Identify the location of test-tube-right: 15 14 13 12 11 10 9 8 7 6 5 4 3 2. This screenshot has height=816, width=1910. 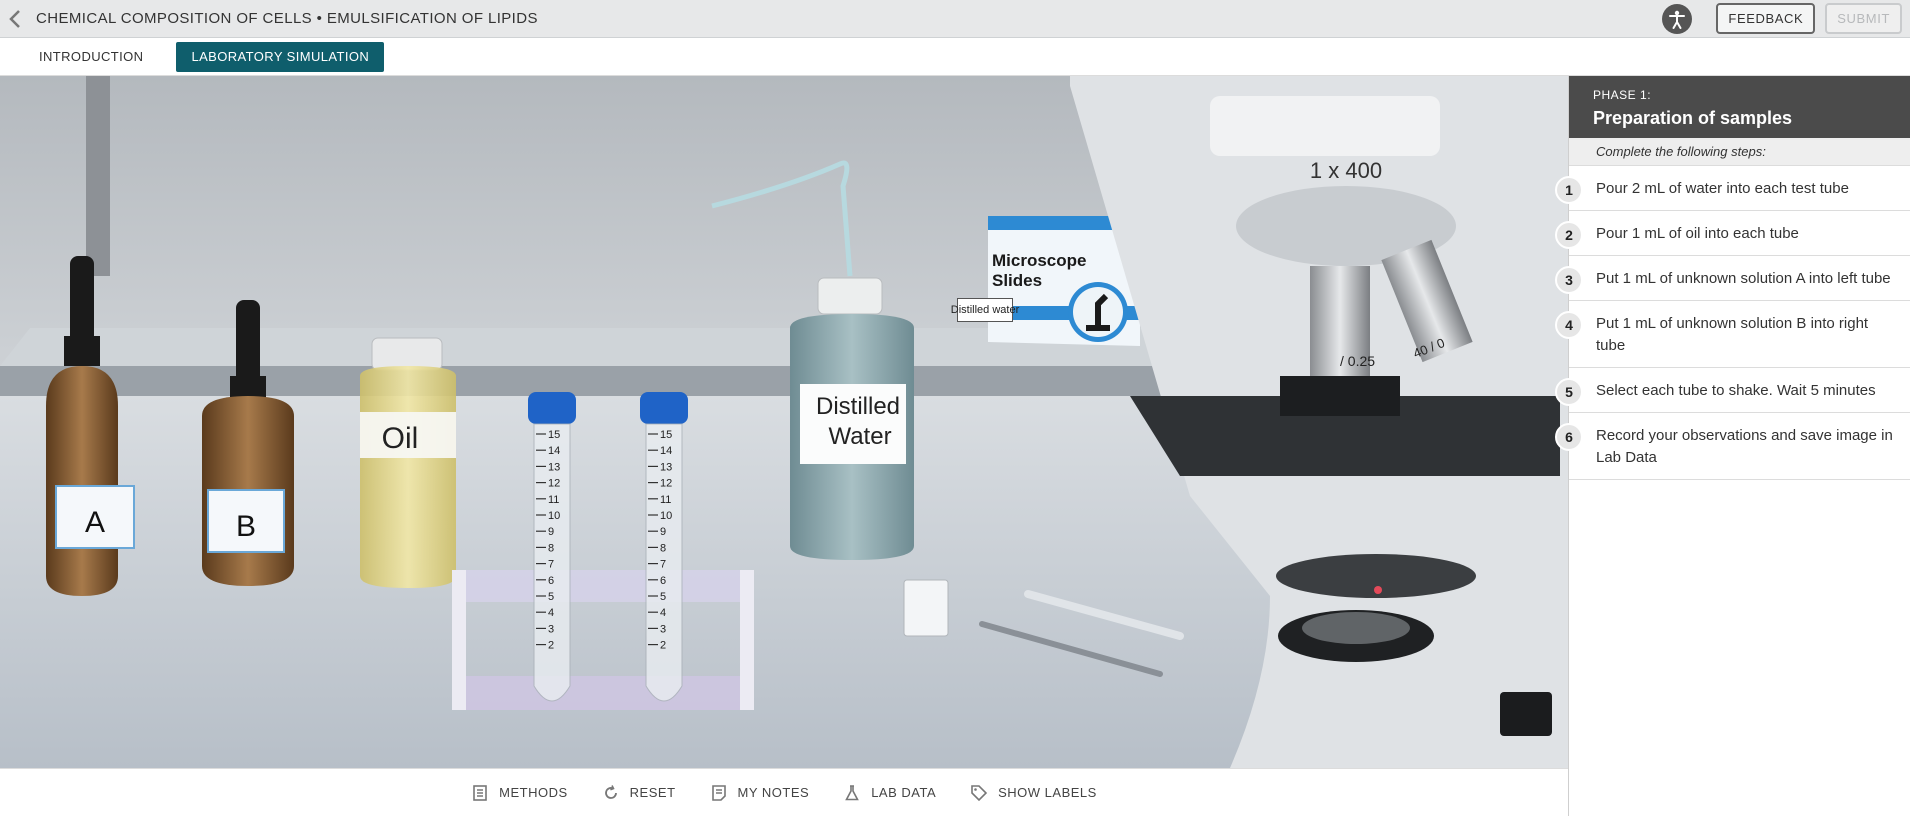
(664, 547).